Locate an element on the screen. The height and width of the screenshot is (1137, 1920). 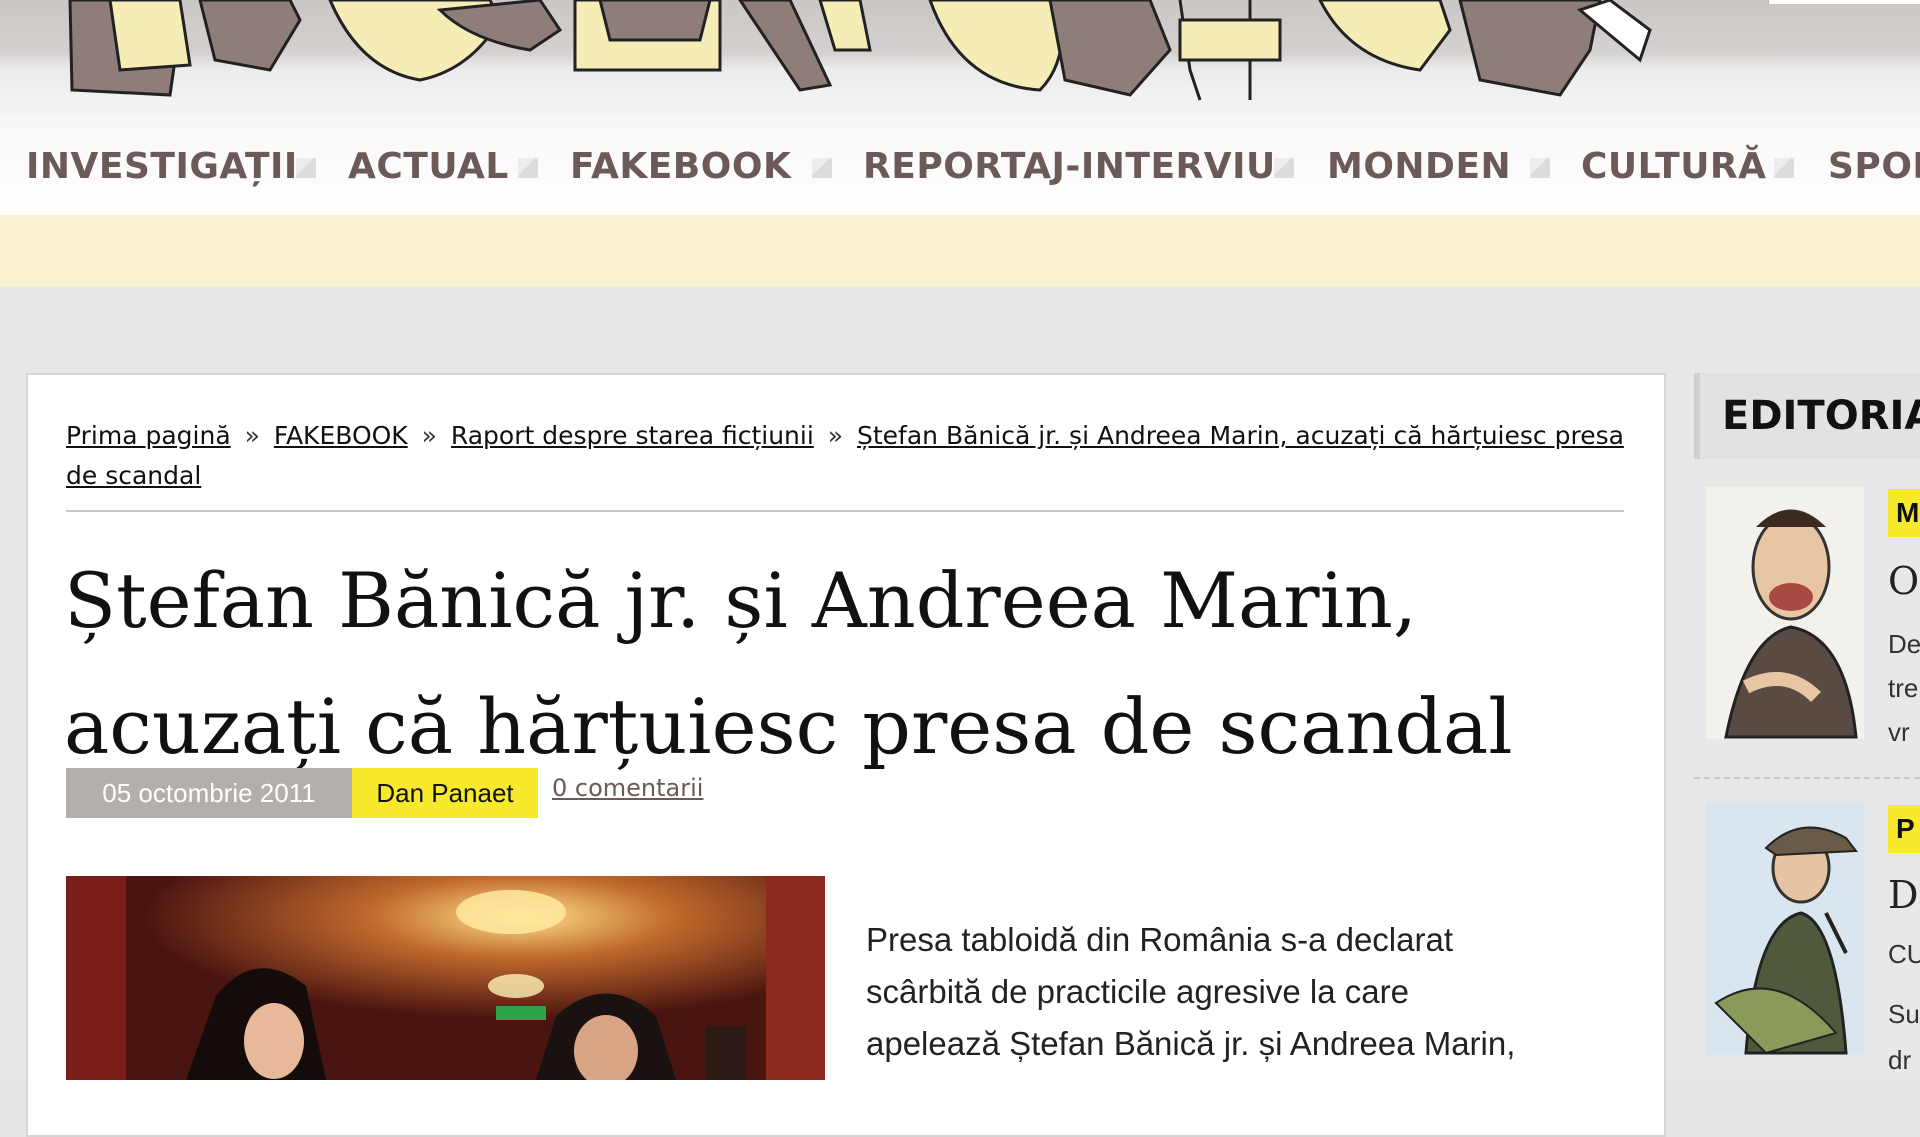
sidebar-item-text: De is located at coordinates (1904, 644).